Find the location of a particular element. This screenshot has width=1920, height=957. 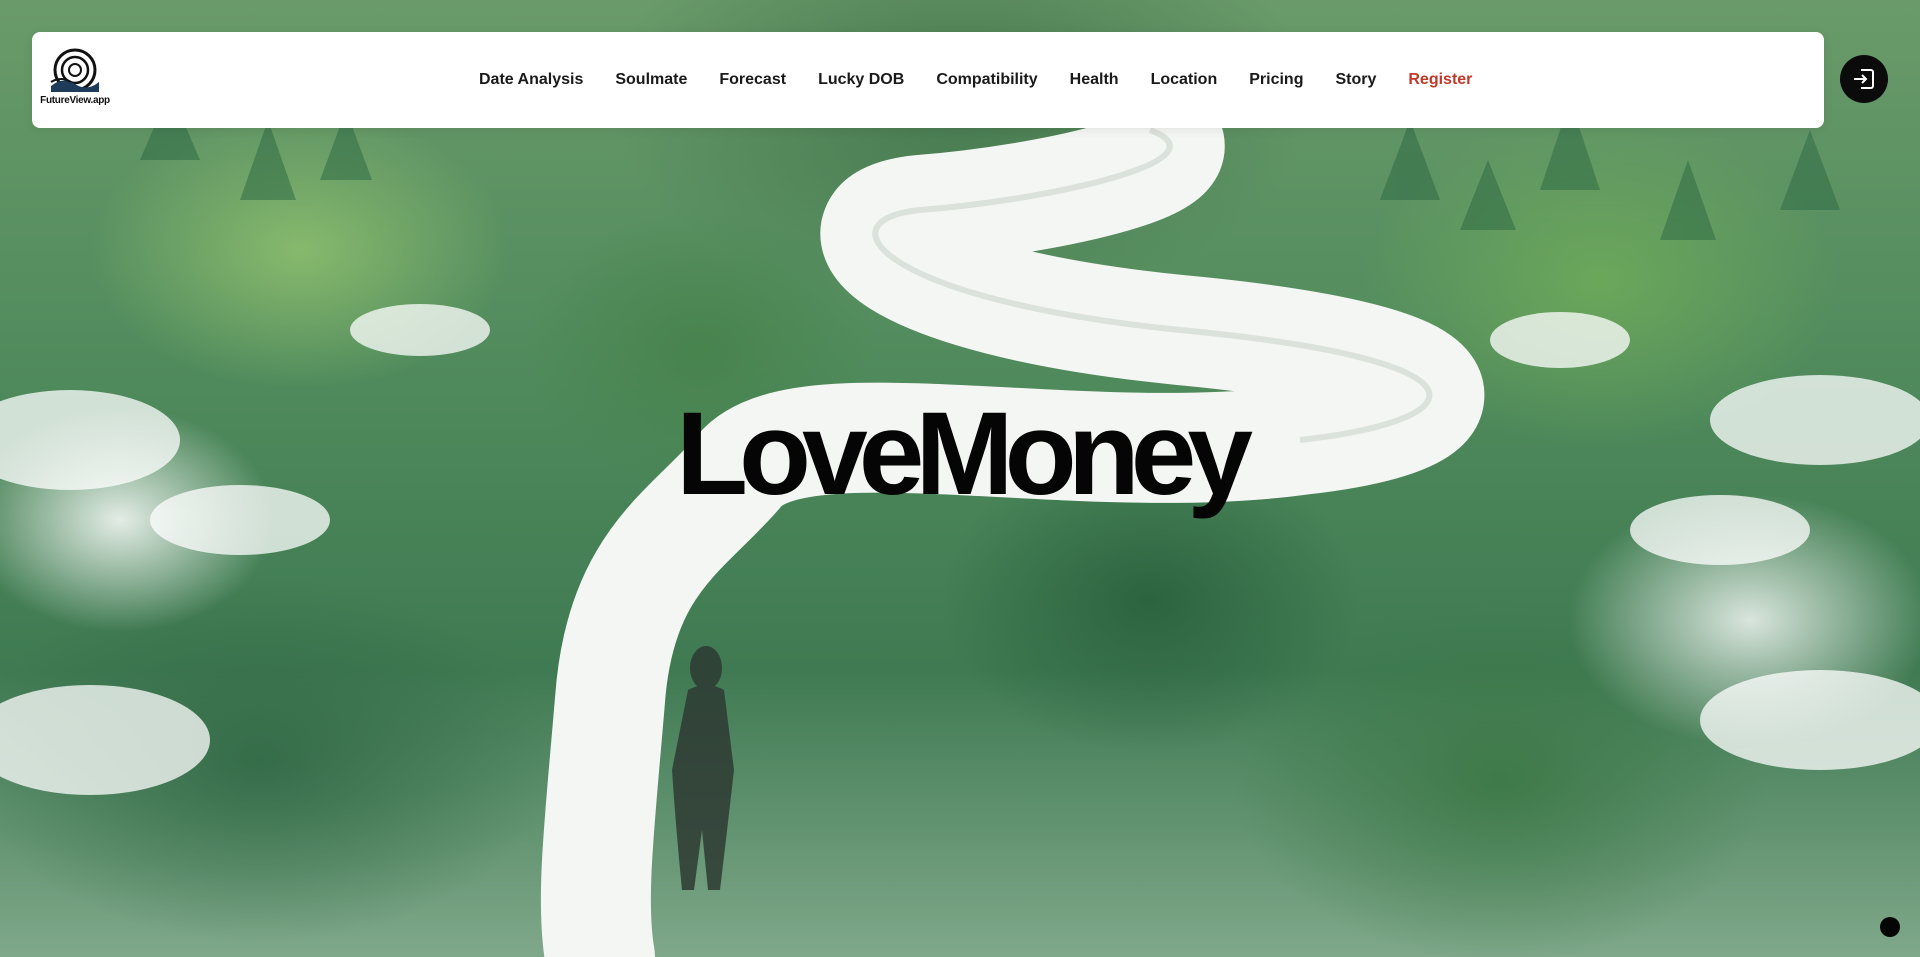

brand-logo: FutureView.app is located at coordinates (75, 80).